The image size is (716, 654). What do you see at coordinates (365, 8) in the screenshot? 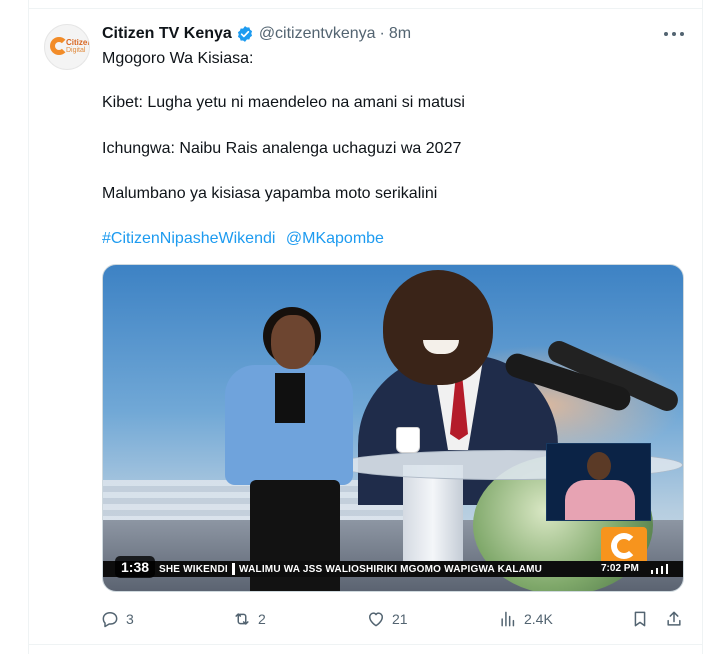
I see `card-border-top` at bounding box center [365, 8].